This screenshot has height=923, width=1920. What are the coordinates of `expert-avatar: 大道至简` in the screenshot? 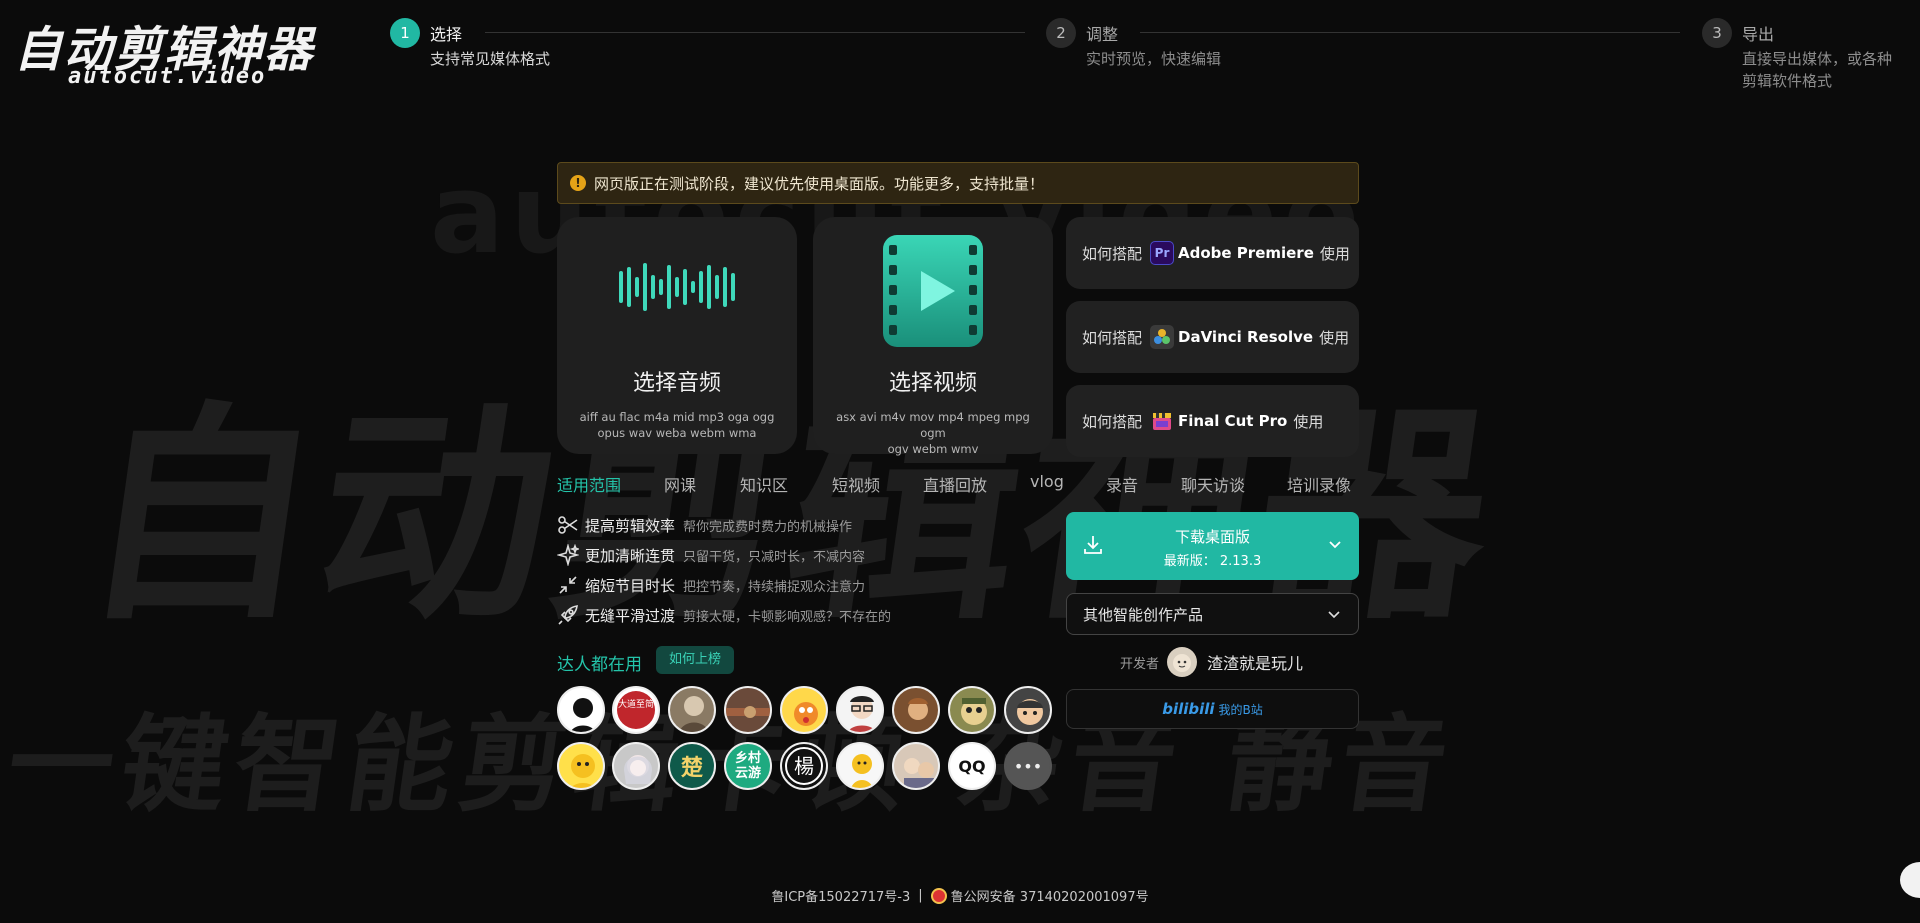 It's located at (636, 710).